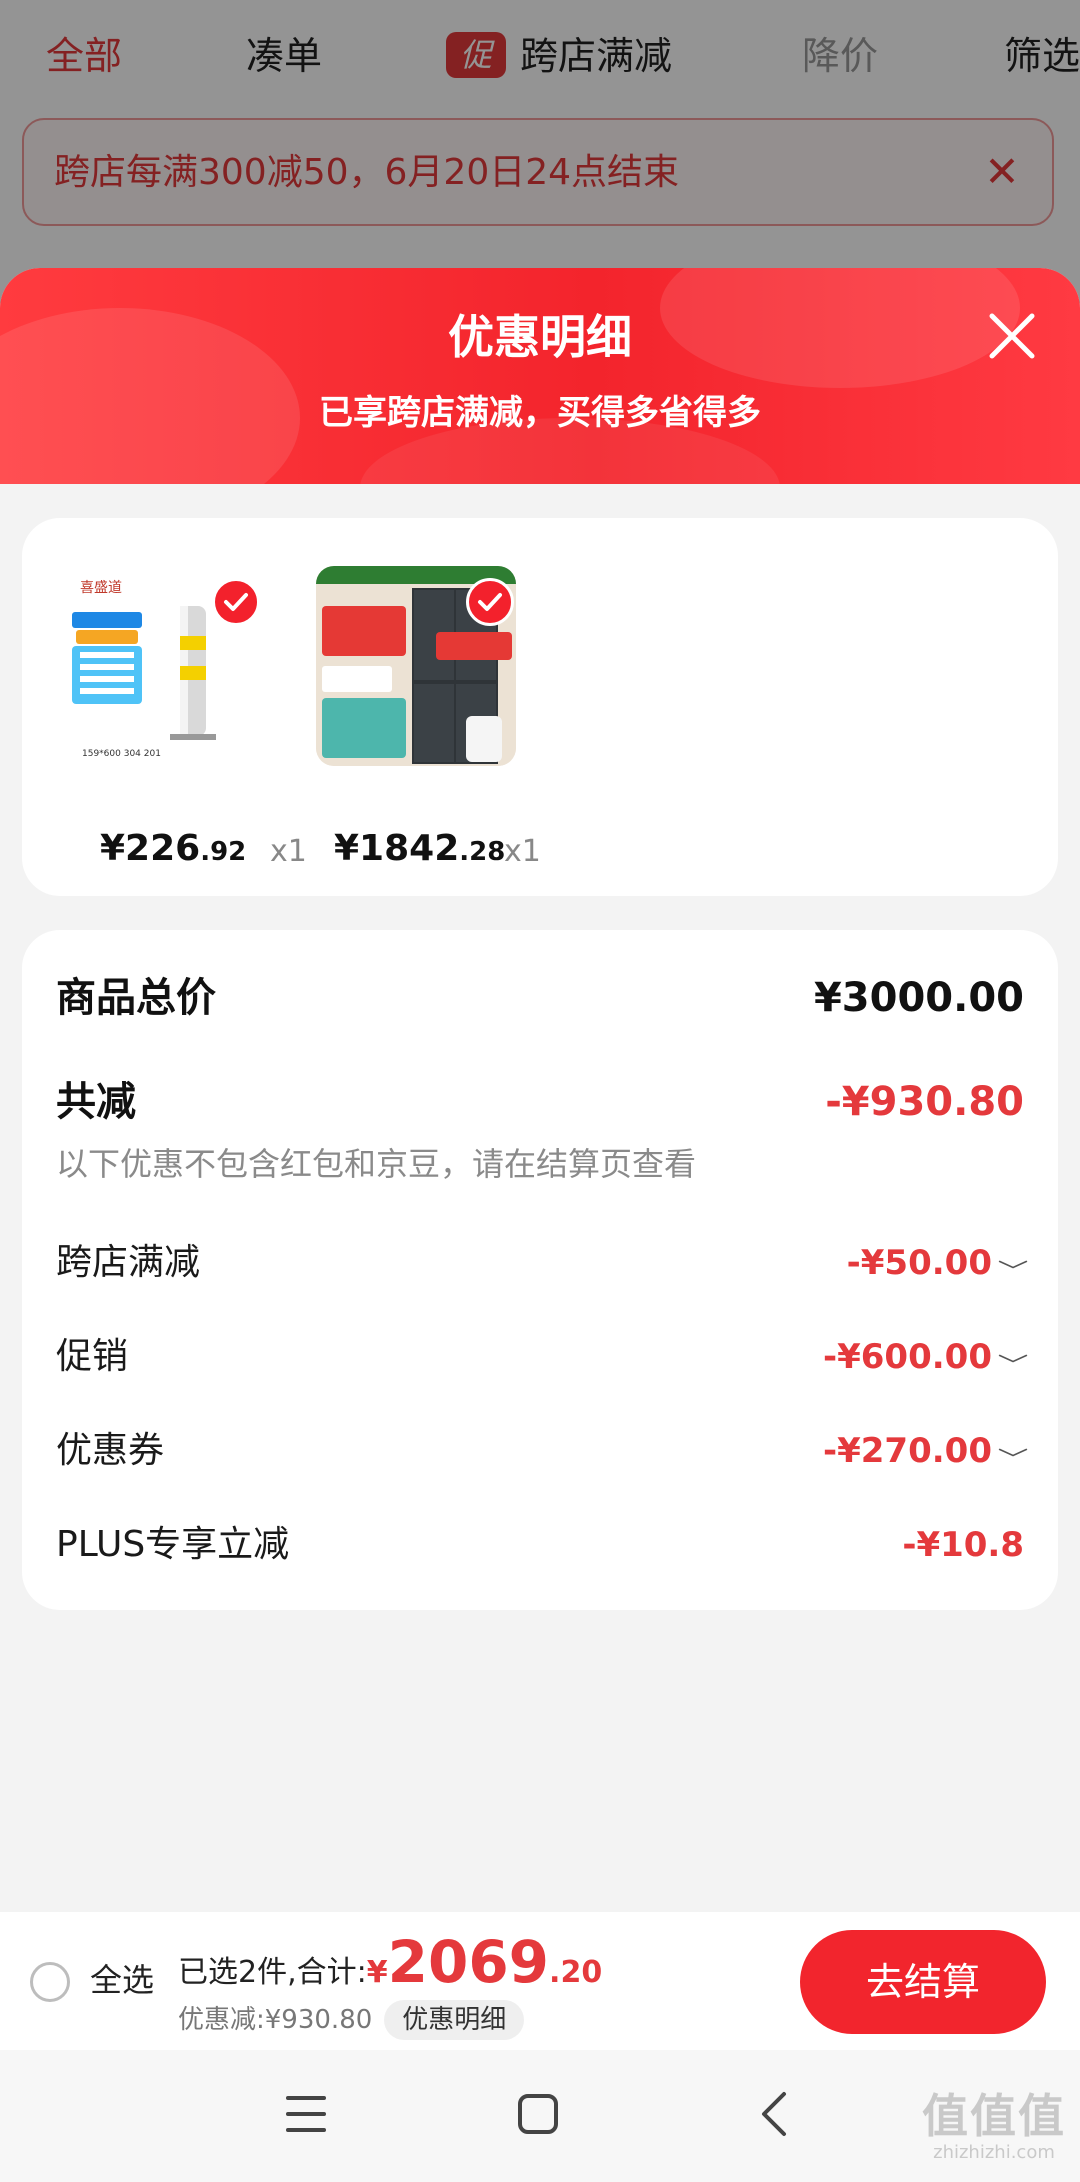 The width and height of the screenshot is (1080, 2182). Describe the element at coordinates (162, 666) in the screenshot. I see `stainless-bollard-product-image: 喜盛道 159*600 304 201` at that location.